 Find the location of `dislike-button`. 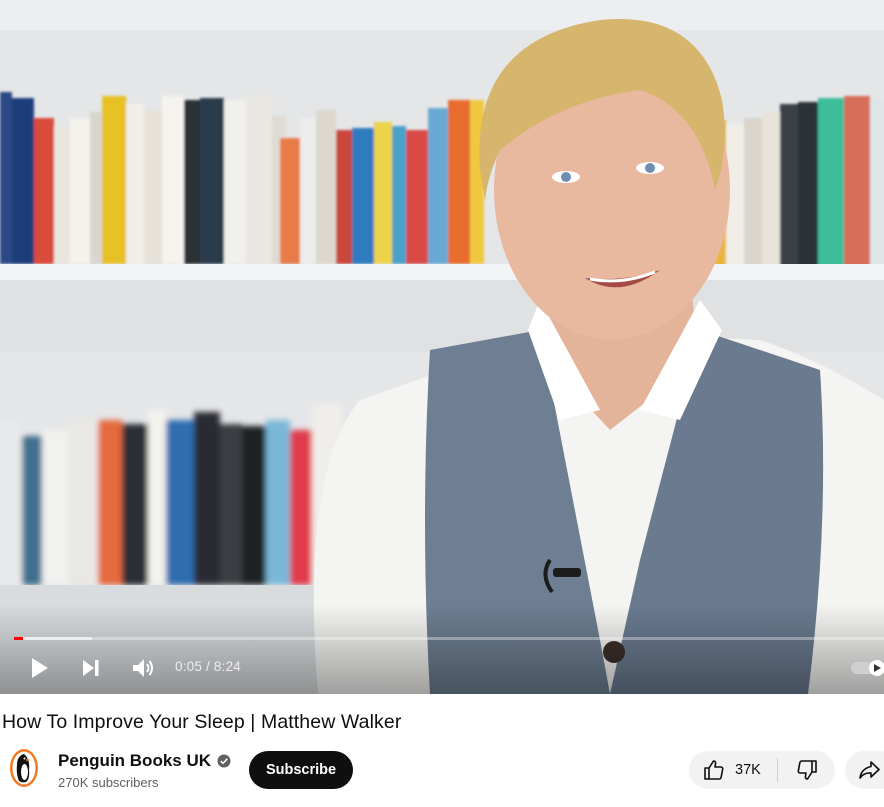

dislike-button is located at coordinates (806, 770).